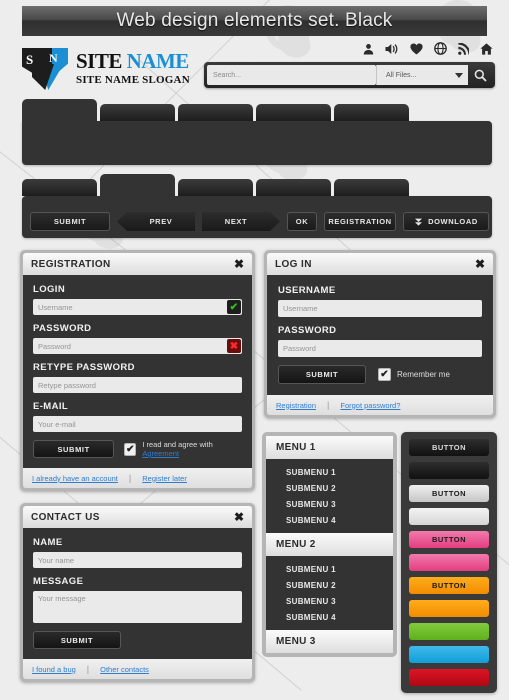 The height and width of the screenshot is (700, 509). I want to click on registration-link: Registration, so click(296, 405).